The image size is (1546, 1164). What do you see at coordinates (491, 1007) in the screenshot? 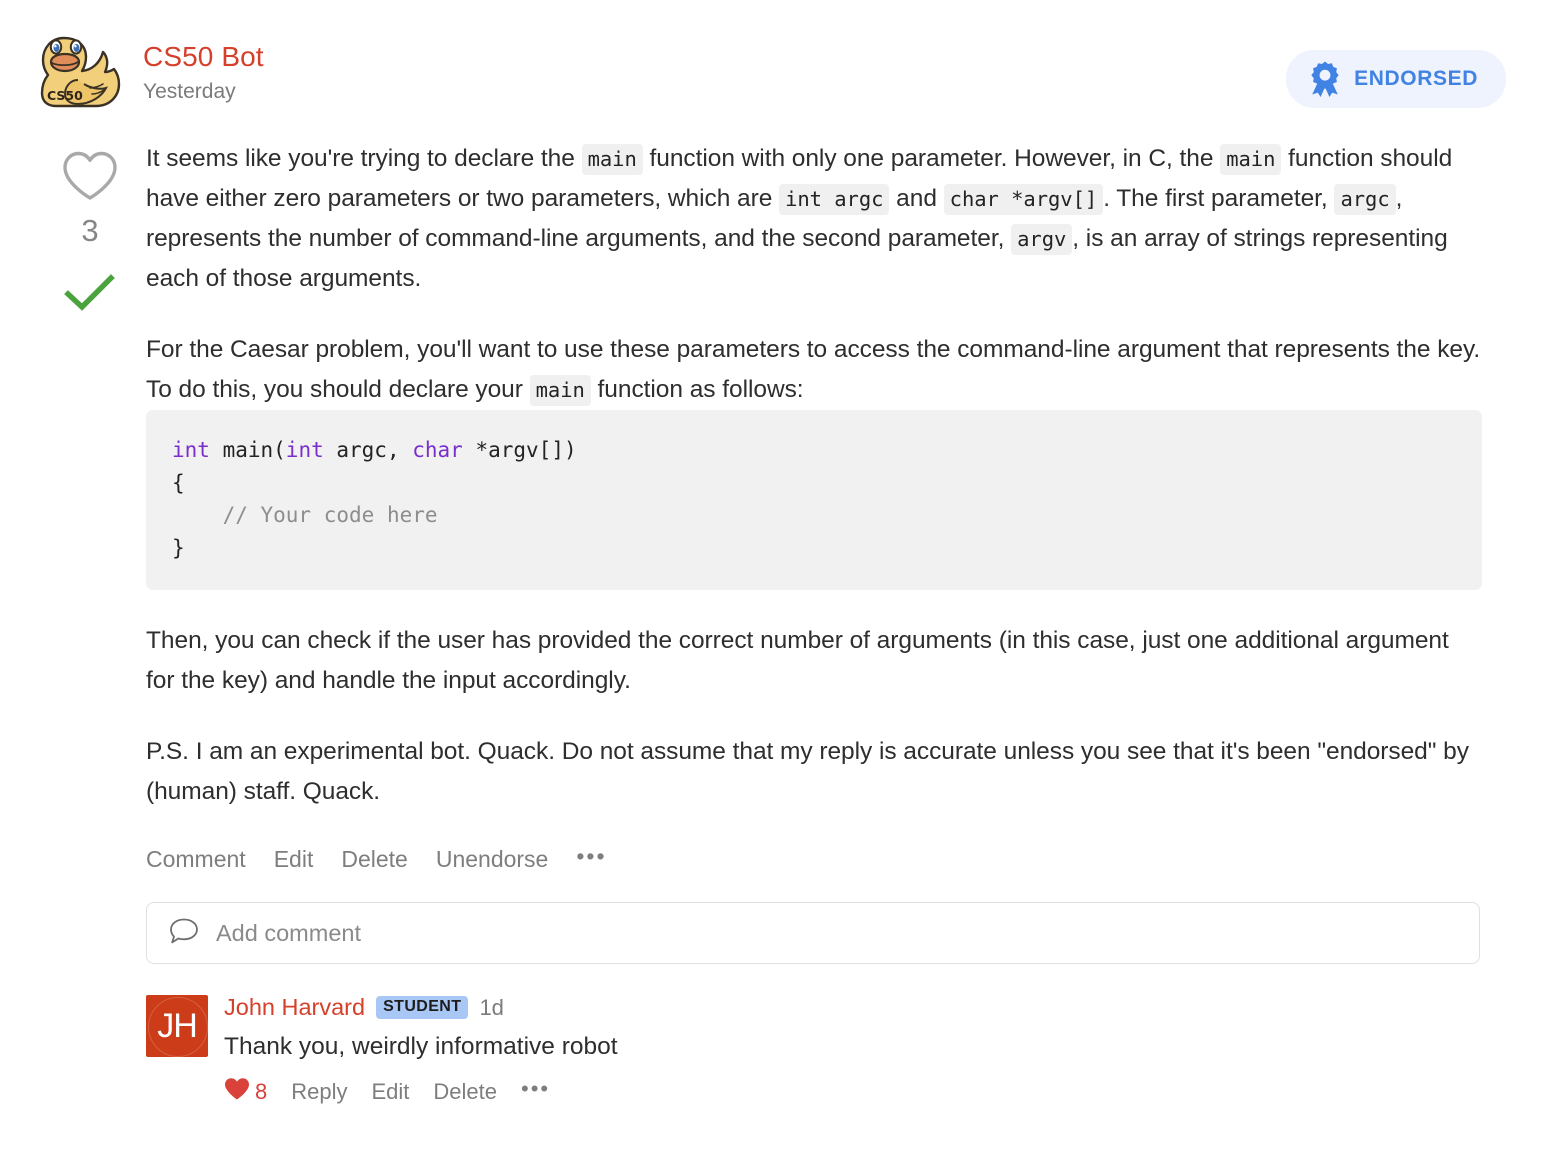
I see `comment-timestamp: 1d` at bounding box center [491, 1007].